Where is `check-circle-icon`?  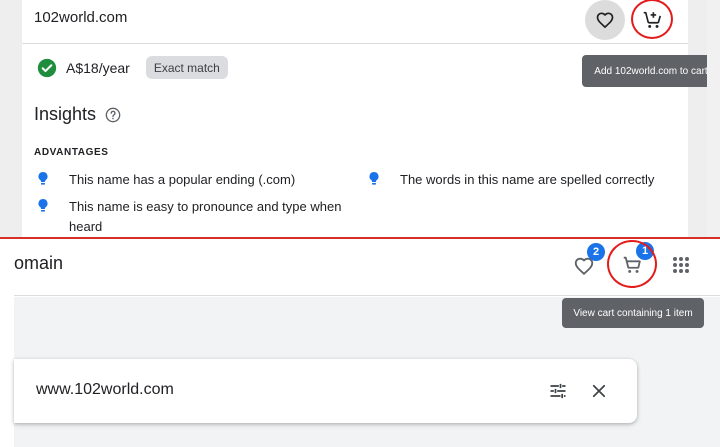 check-circle-icon is located at coordinates (47, 67).